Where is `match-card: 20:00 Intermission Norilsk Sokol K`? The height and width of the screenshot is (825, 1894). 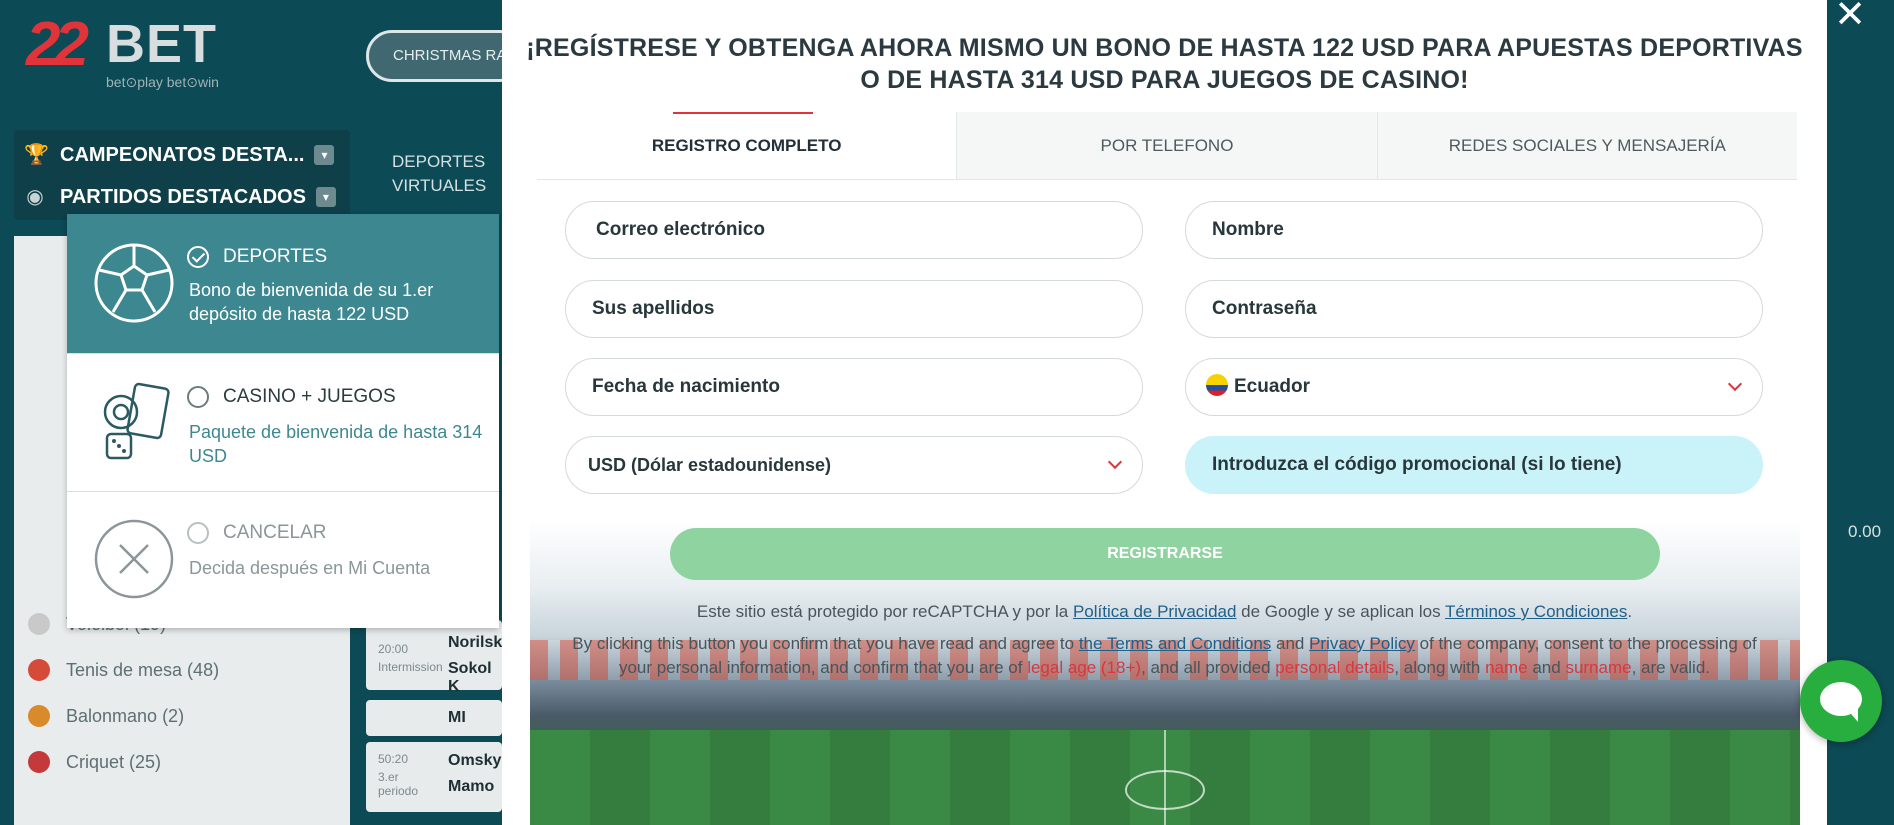 match-card: 20:00 Intermission Norilsk Sokol K is located at coordinates (434, 657).